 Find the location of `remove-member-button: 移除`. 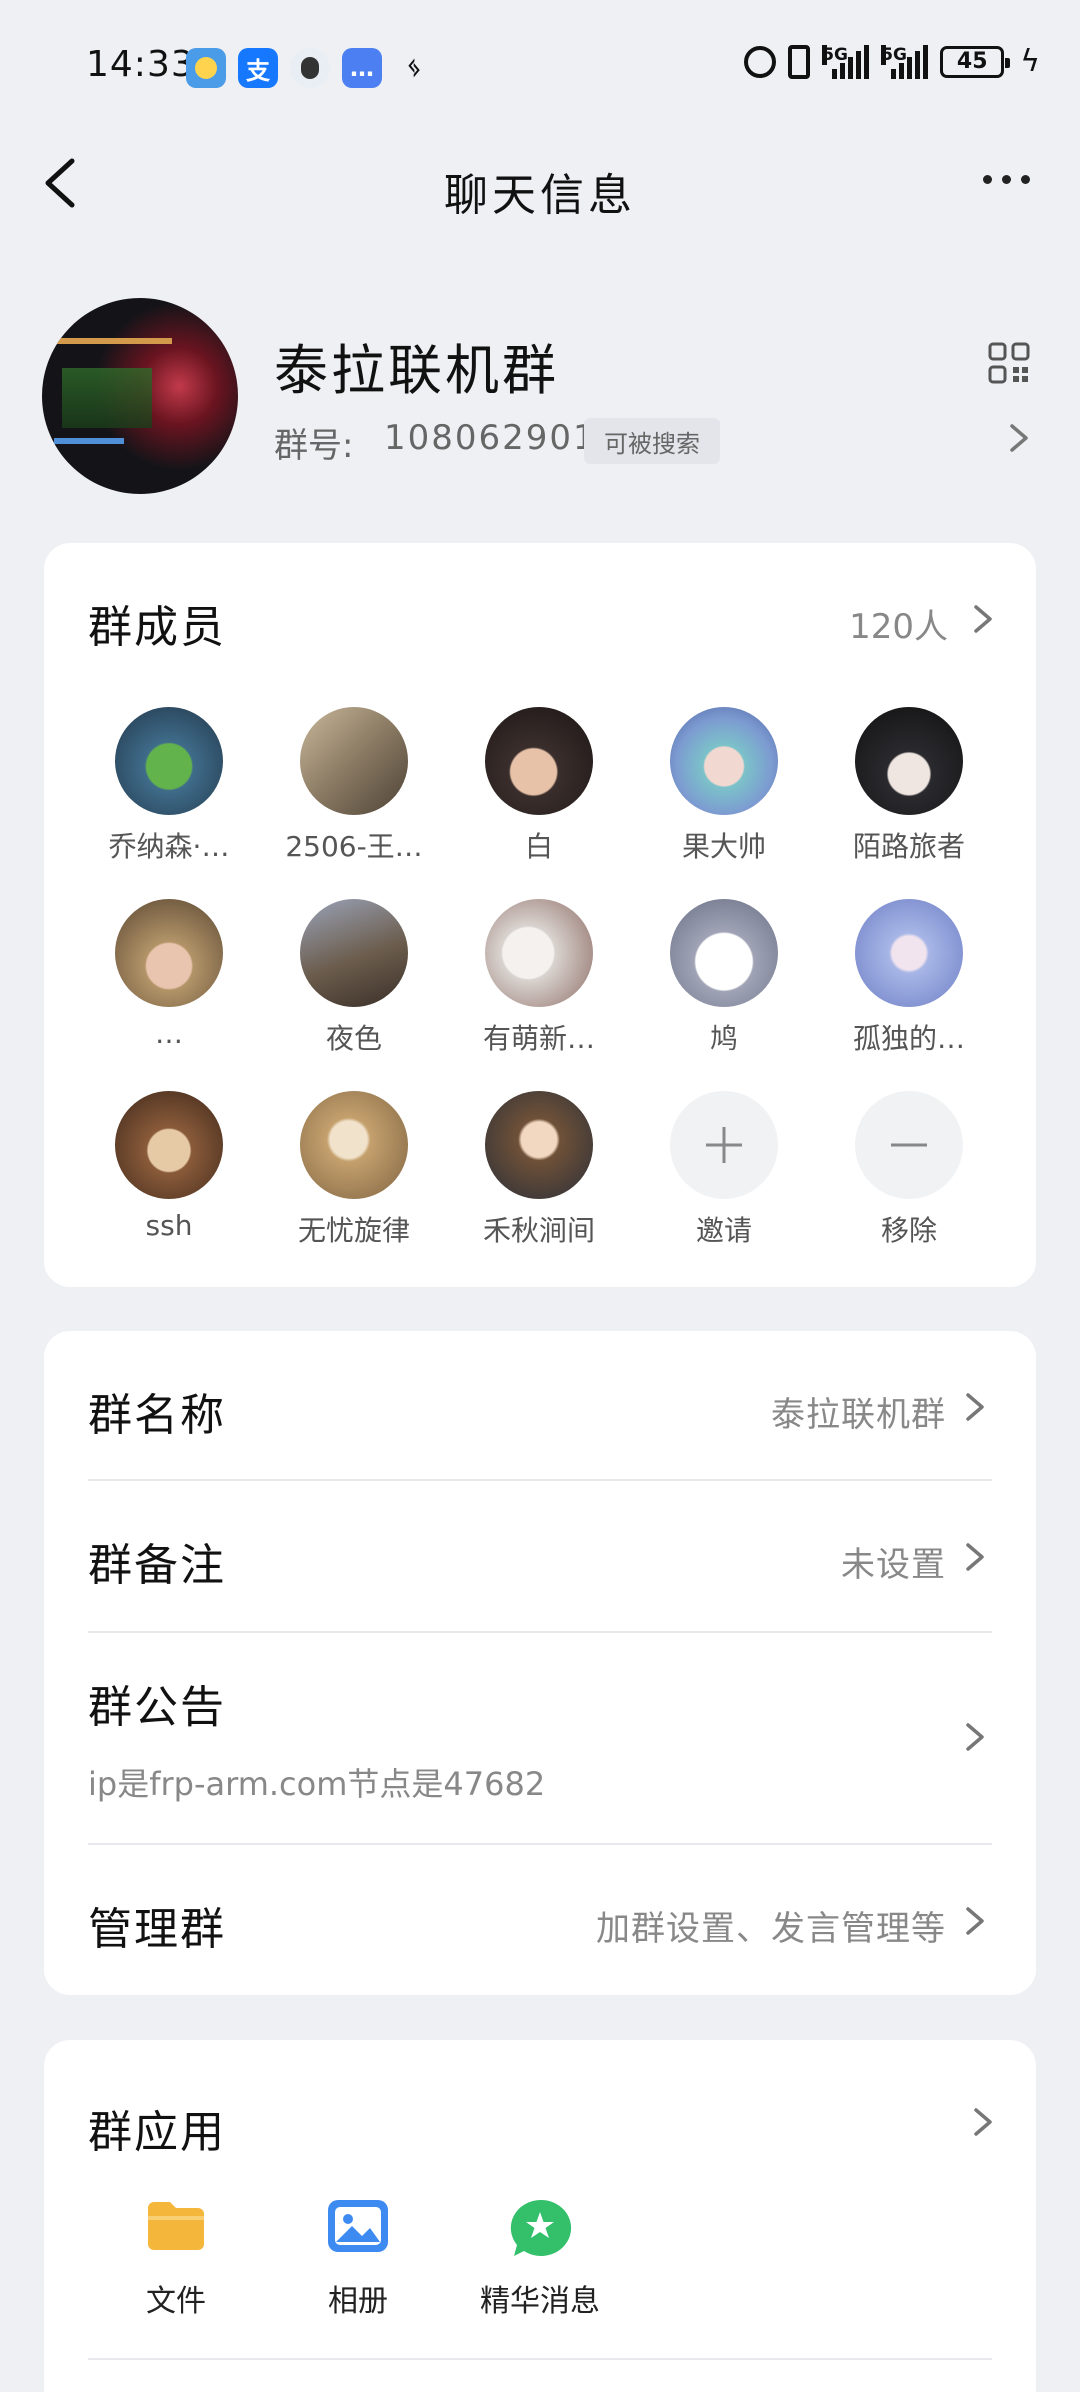

remove-member-button: 移除 is located at coordinates (909, 1170).